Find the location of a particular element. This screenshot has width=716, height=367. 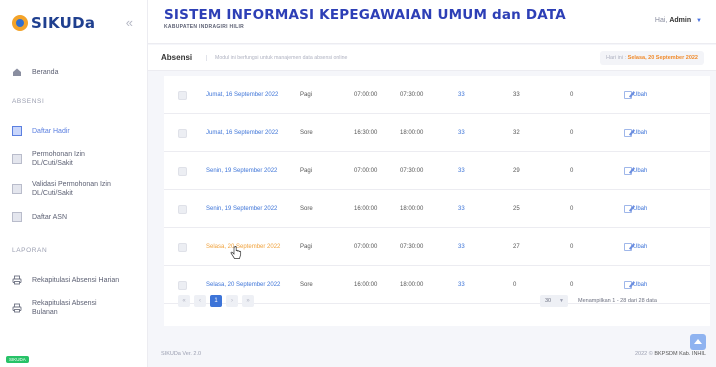

sidebar-item-label: Daftar Hadir is located at coordinates (51, 131).